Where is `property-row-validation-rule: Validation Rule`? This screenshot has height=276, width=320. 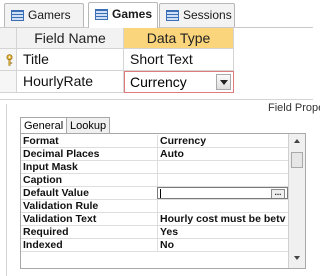 property-row-validation-rule: Validation Rule is located at coordinates (154, 206).